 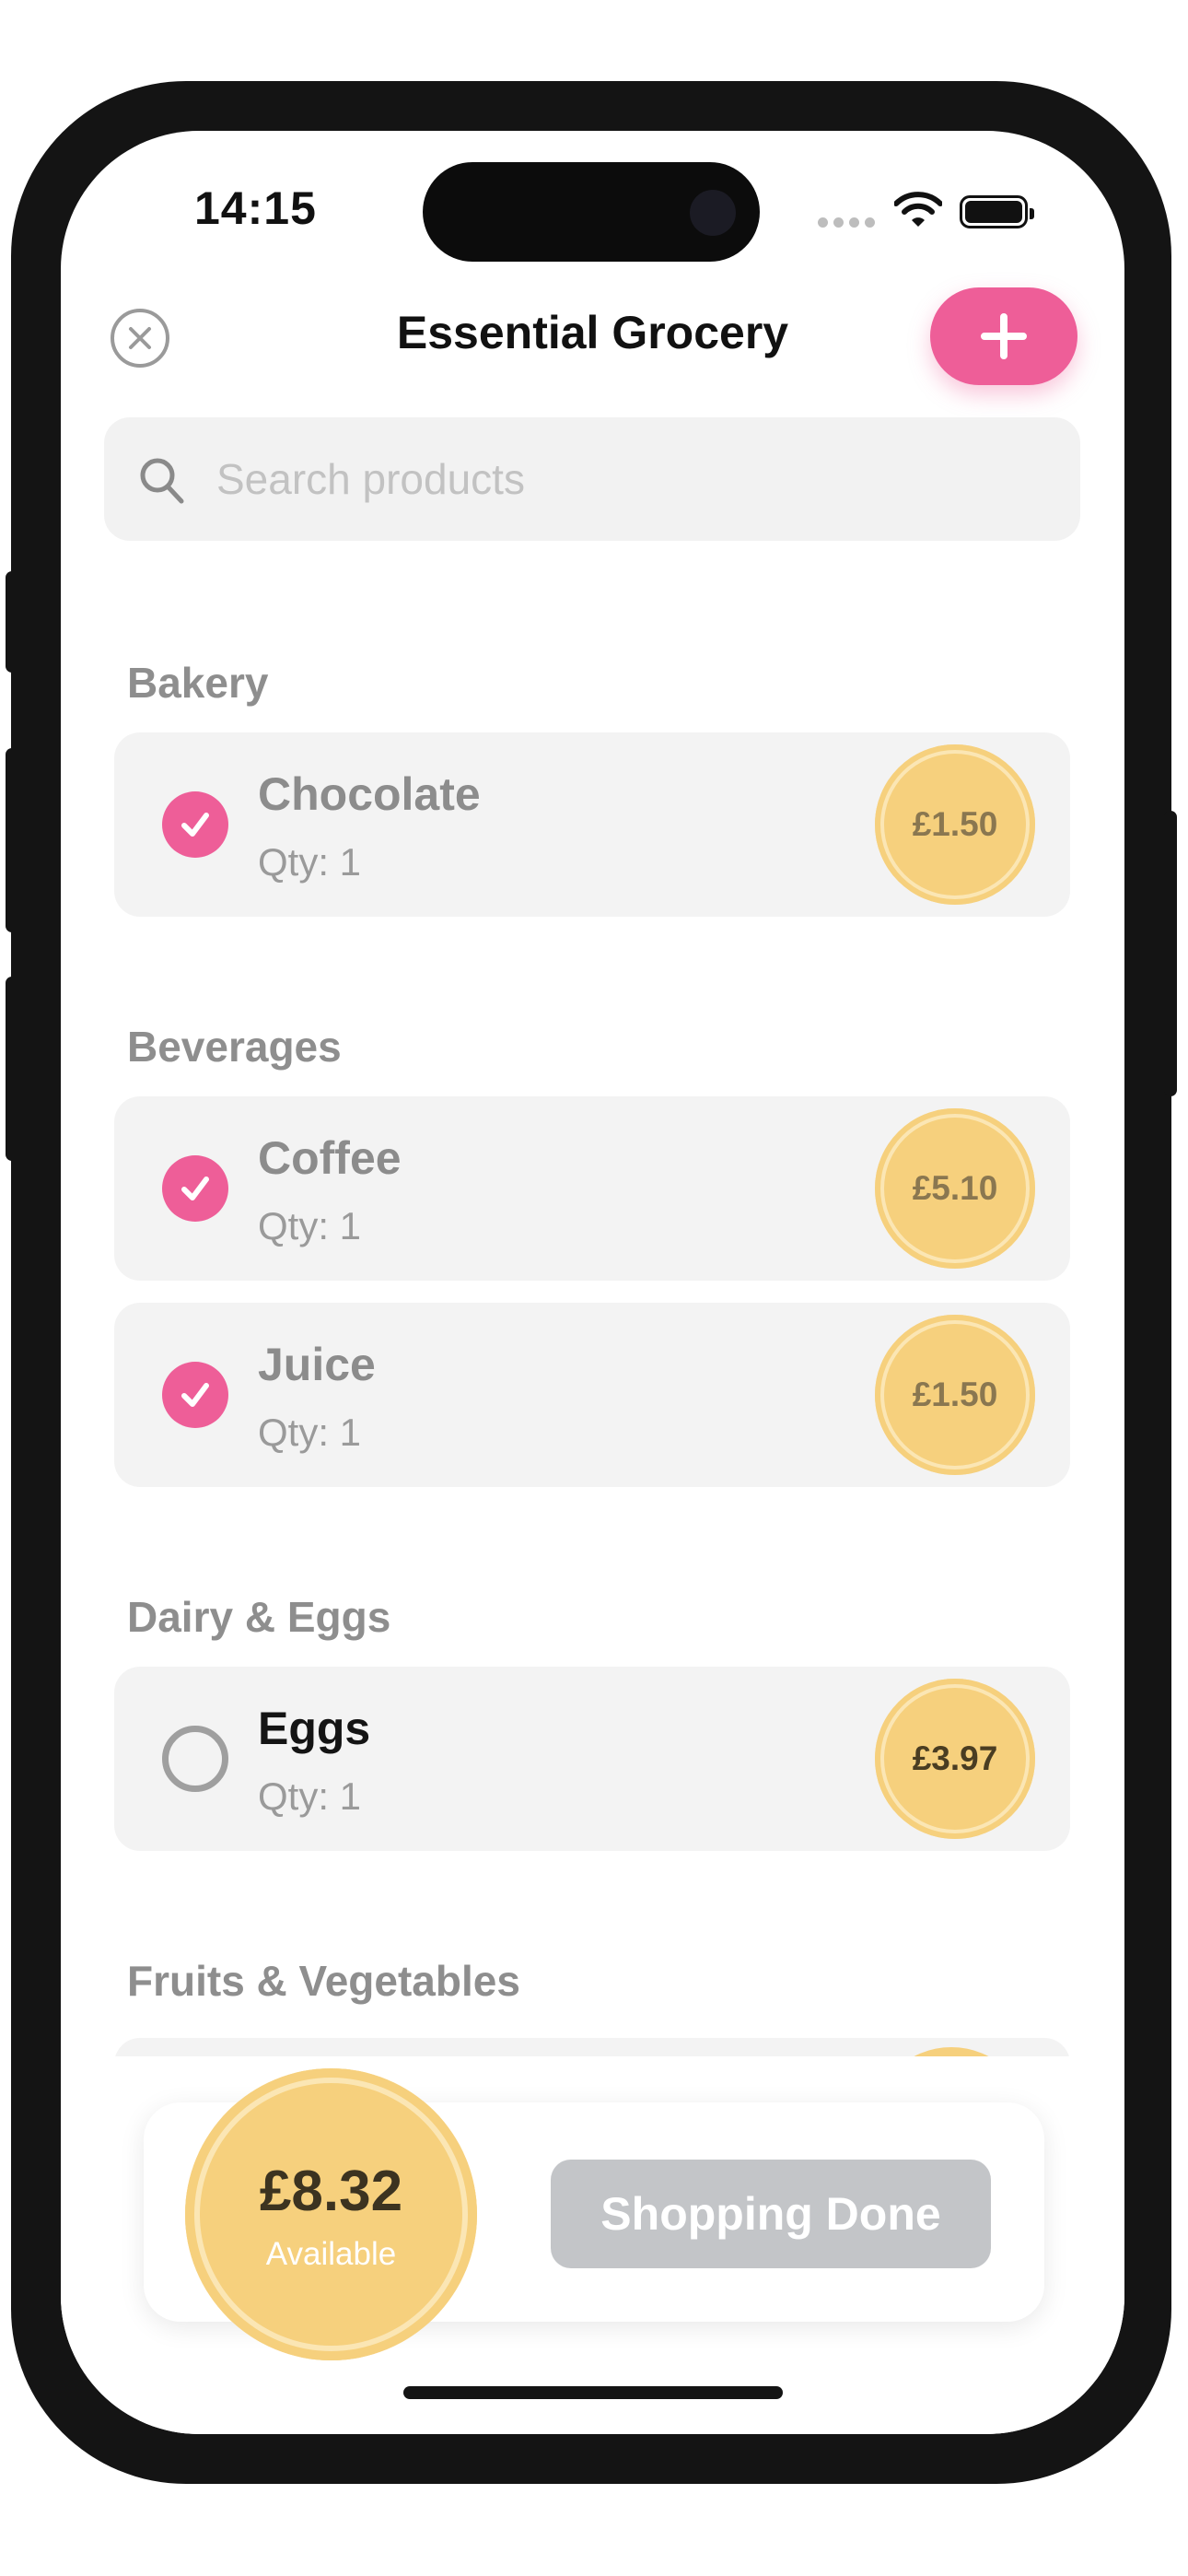 I want to click on camera-icon, so click(x=713, y=213).